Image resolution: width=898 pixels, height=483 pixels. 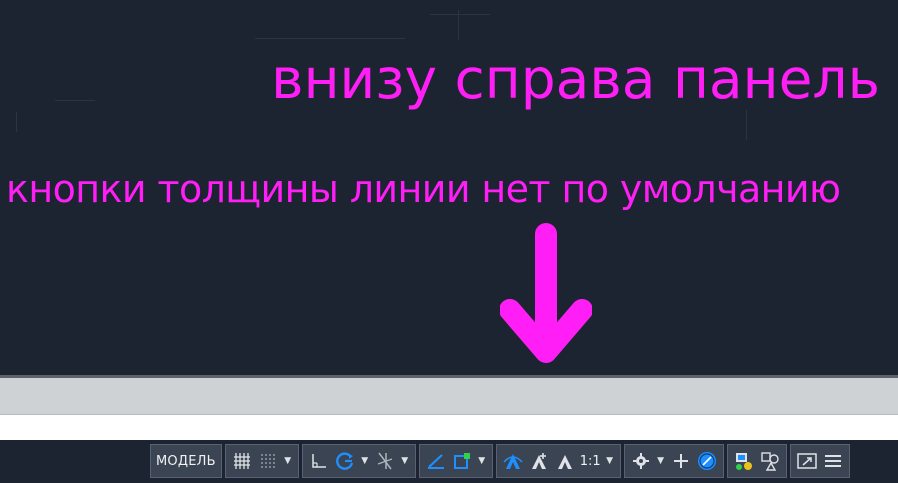 What do you see at coordinates (242, 461) in the screenshot?
I see `grid-icon` at bounding box center [242, 461].